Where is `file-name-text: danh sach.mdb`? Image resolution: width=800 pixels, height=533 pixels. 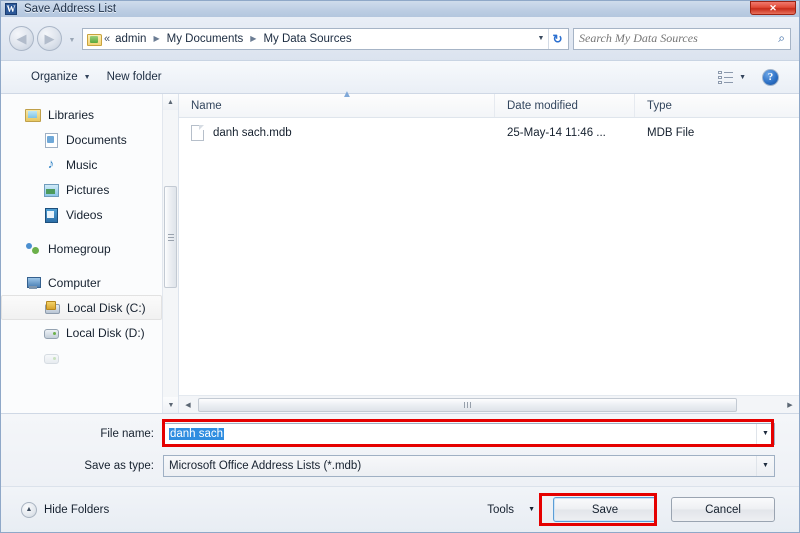
file-name-text: danh sach.mdb is located at coordinates (252, 133).